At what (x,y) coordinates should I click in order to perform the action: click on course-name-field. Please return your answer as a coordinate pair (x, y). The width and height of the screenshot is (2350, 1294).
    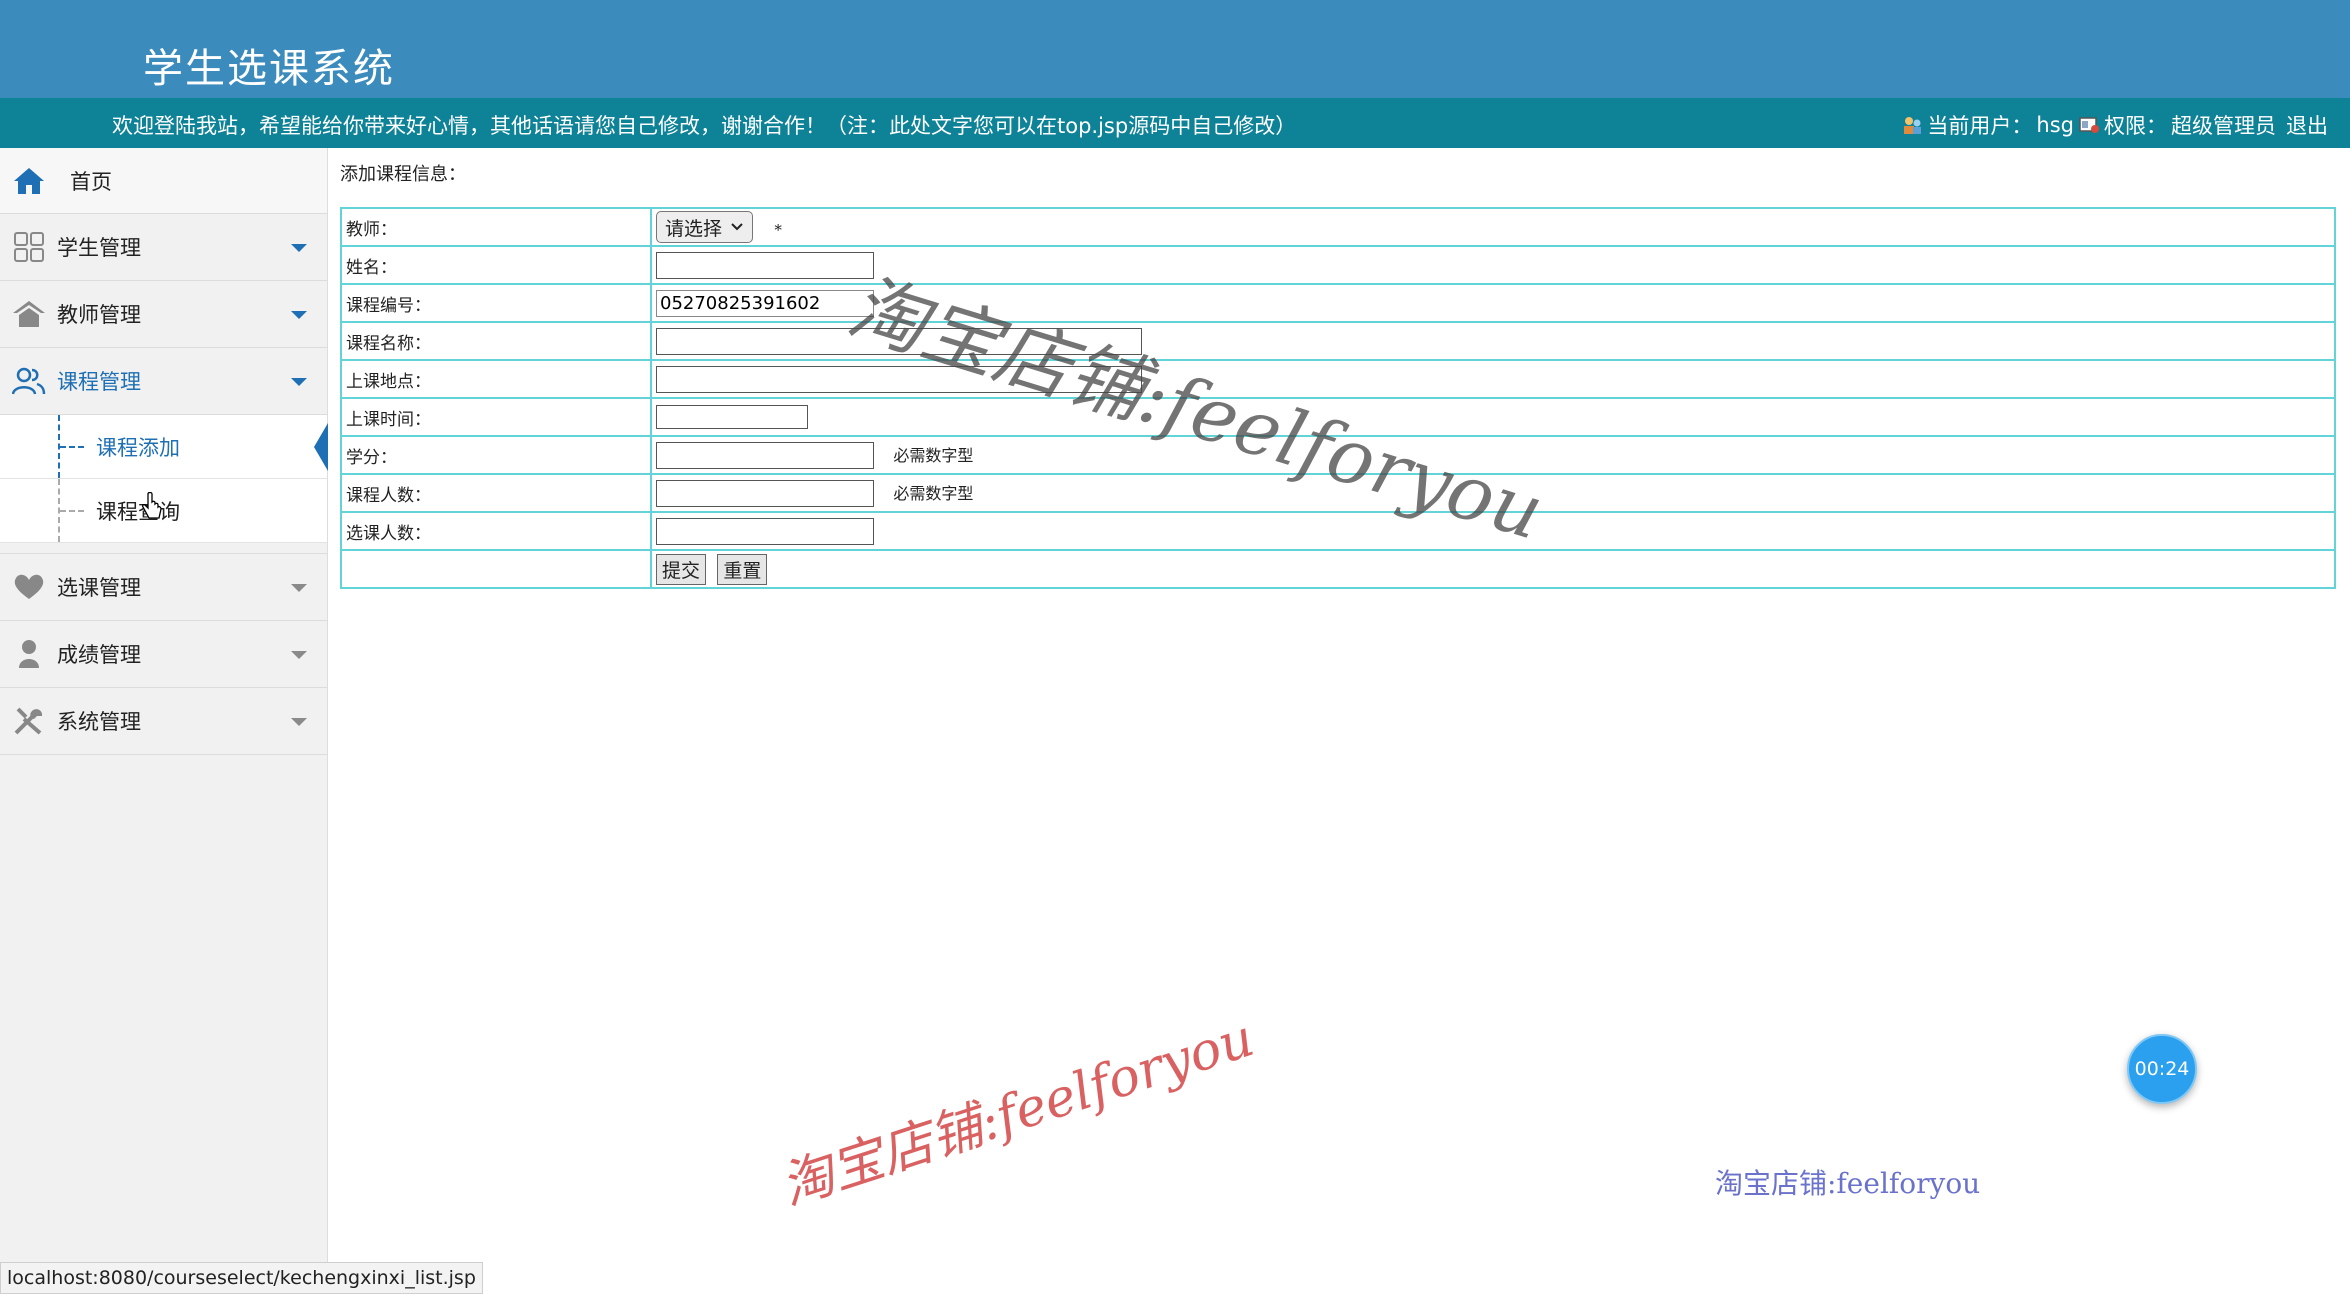
    Looking at the image, I should click on (899, 341).